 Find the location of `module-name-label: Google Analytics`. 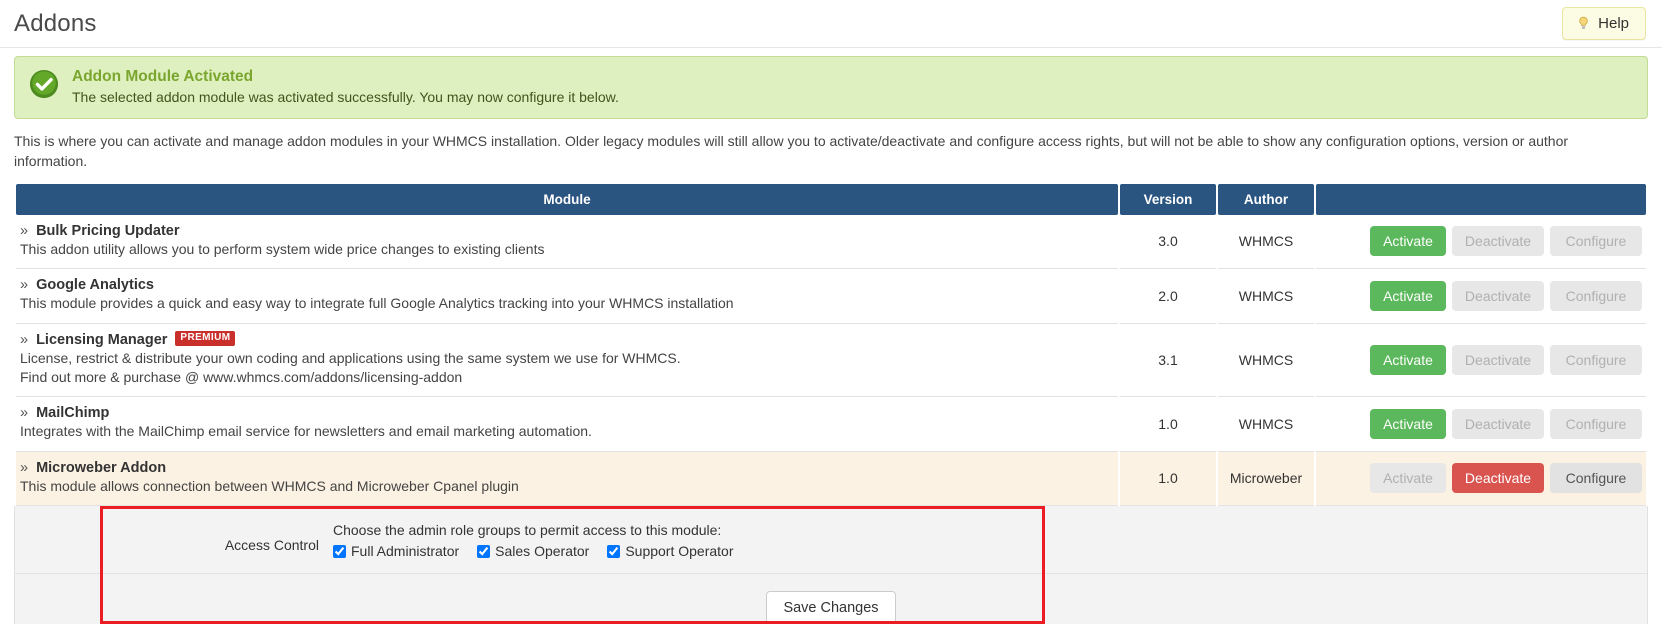

module-name-label: Google Analytics is located at coordinates (95, 285).